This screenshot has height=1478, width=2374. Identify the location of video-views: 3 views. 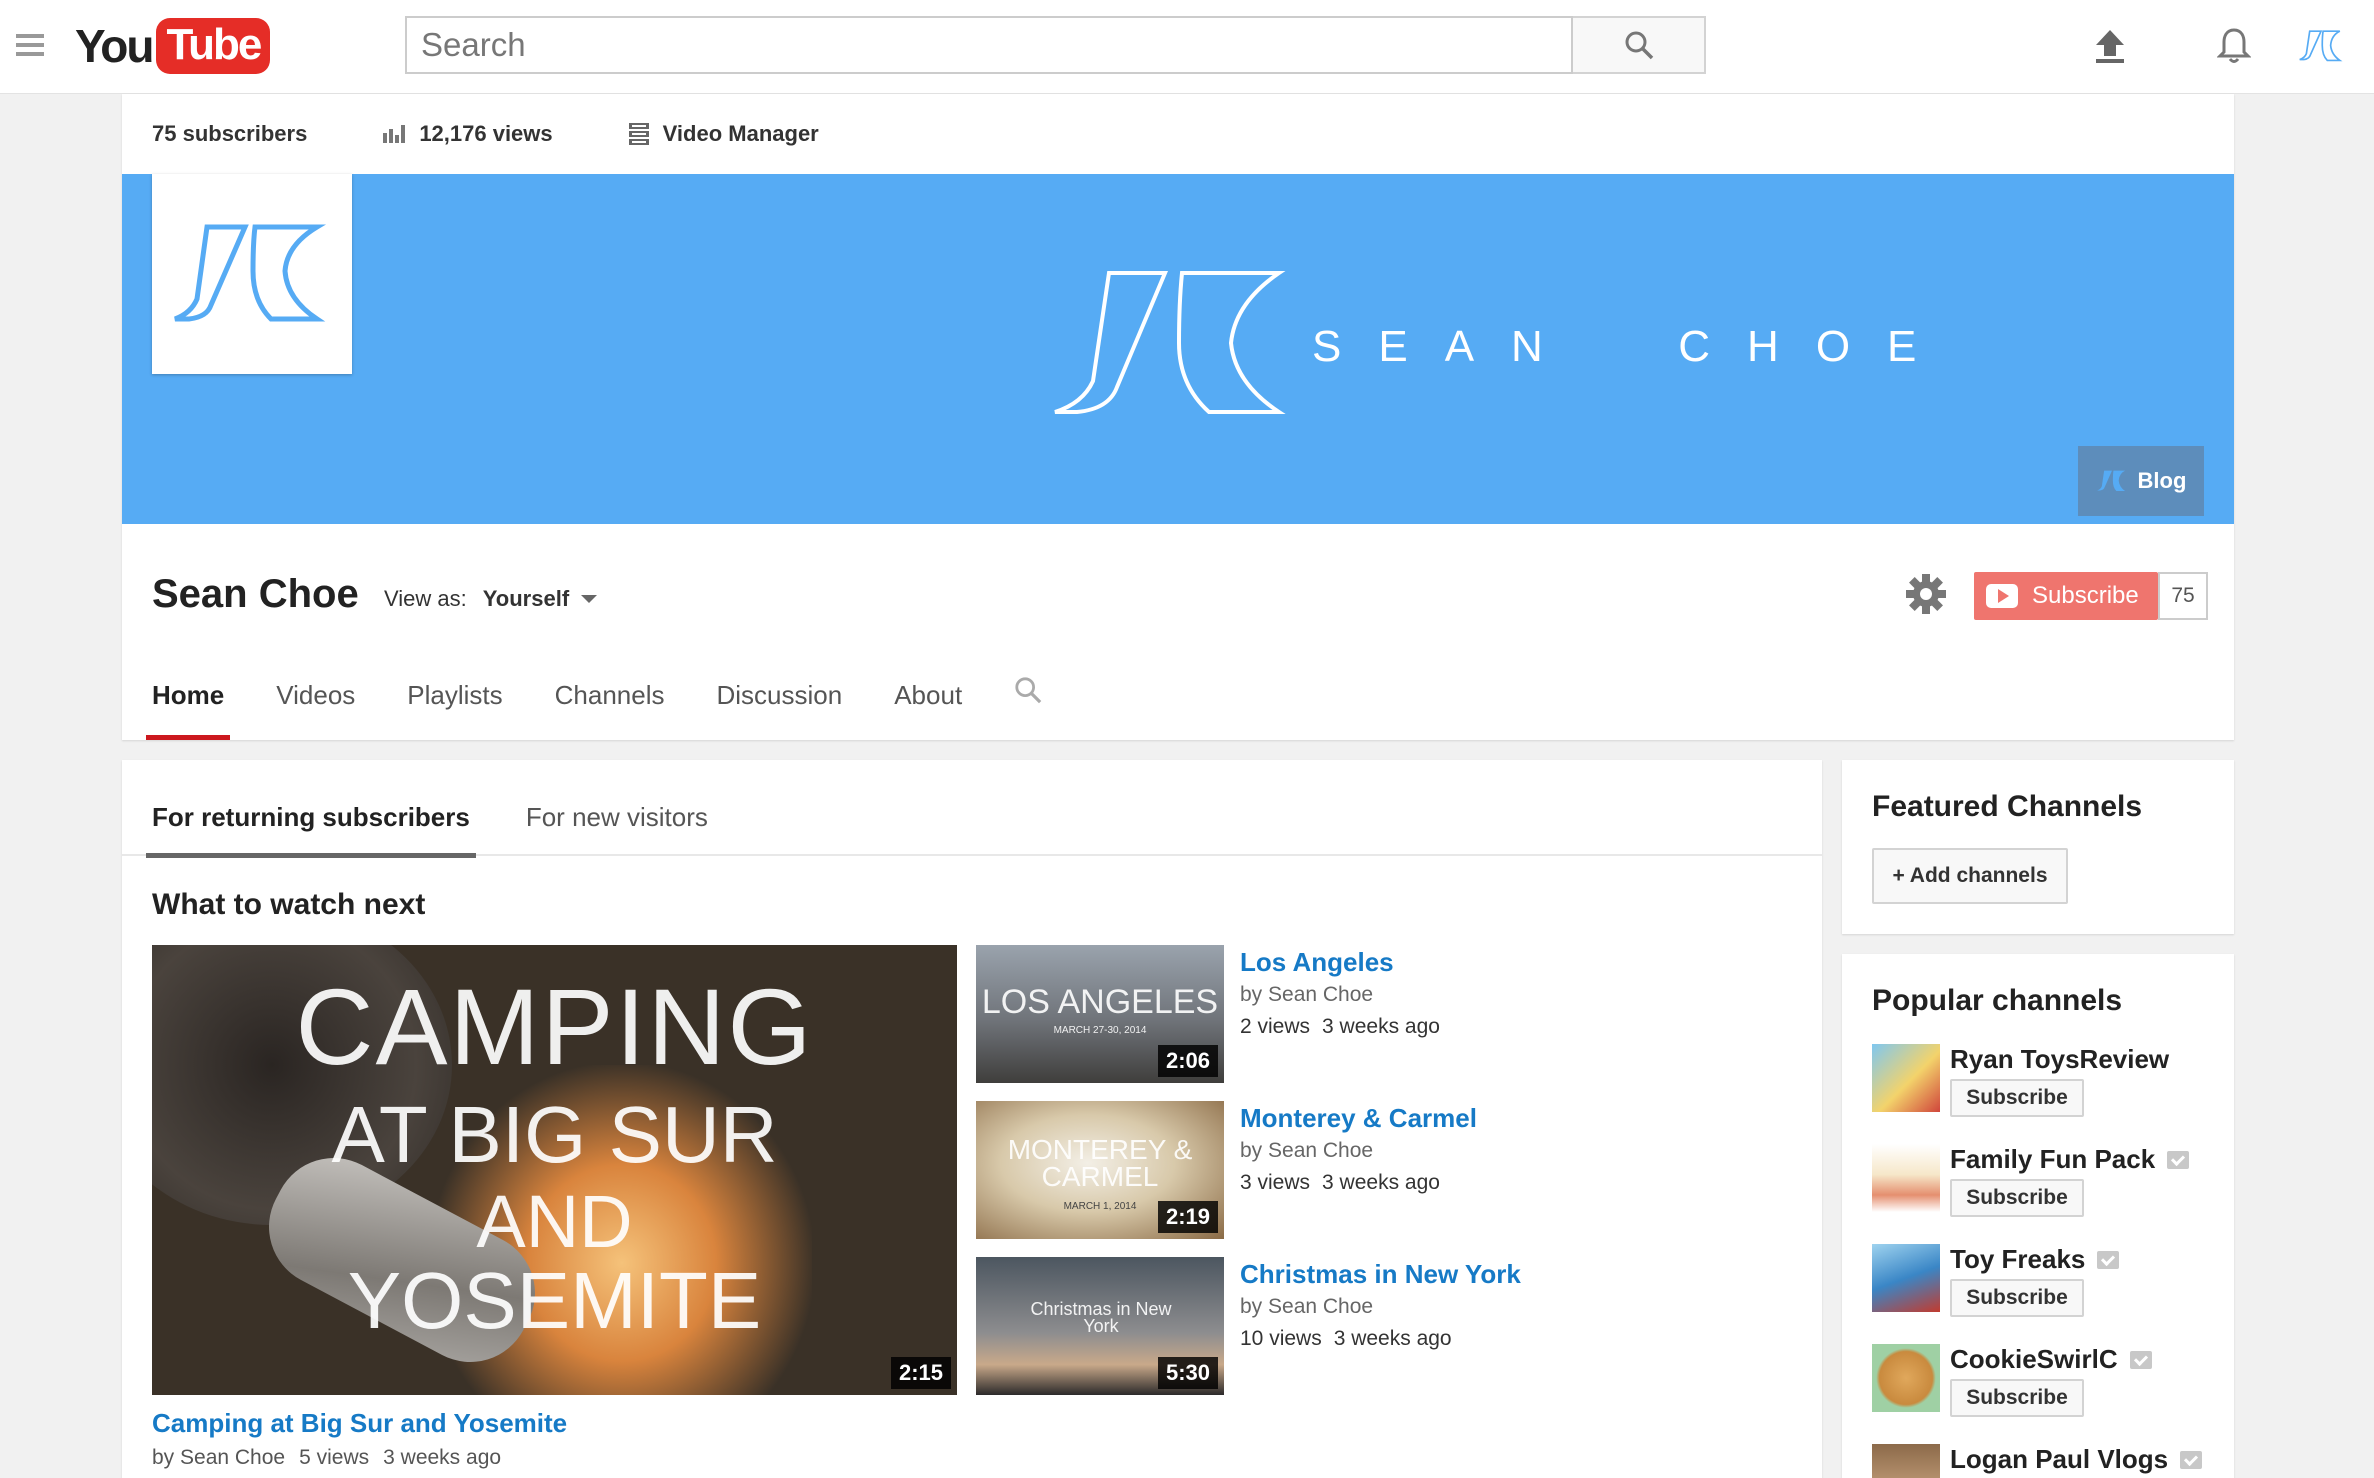
(1275, 1182).